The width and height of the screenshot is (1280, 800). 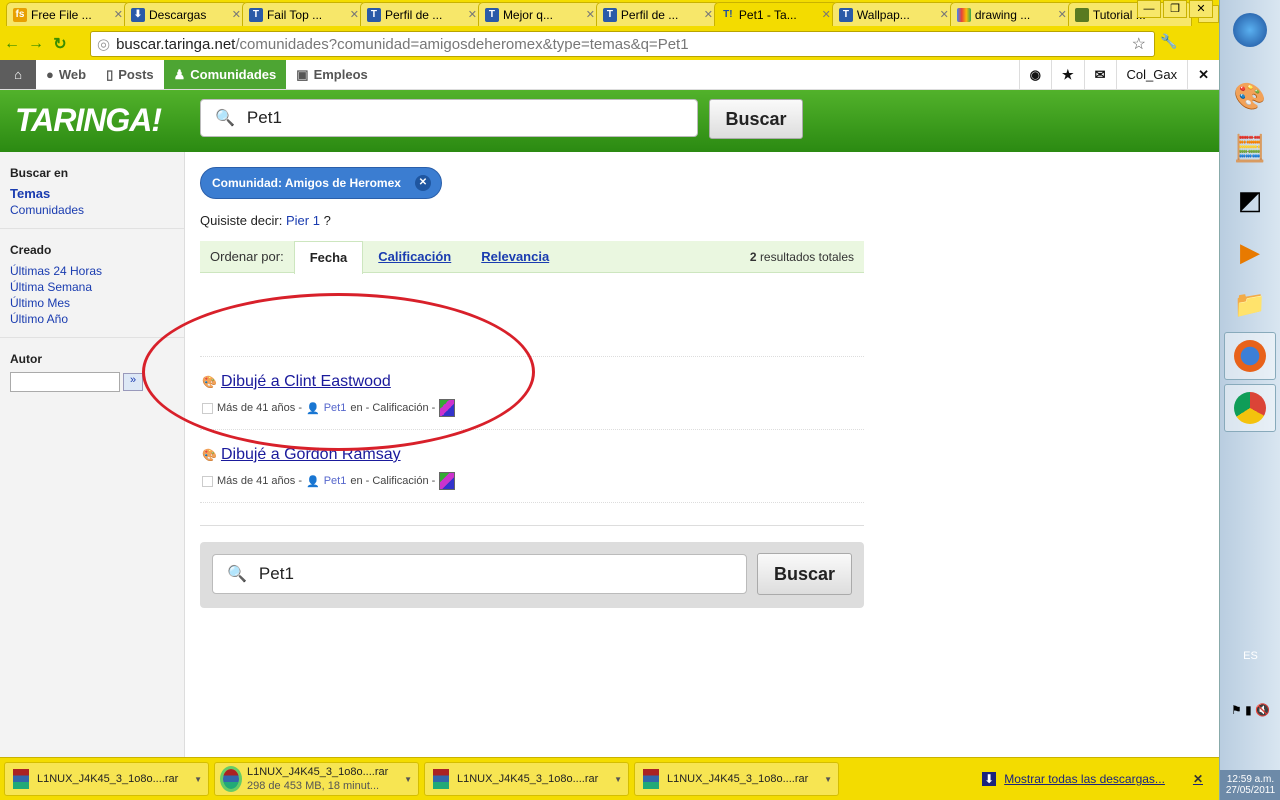 What do you see at coordinates (327, 220) in the screenshot?
I see `did-you-mean-suffix: ?` at bounding box center [327, 220].